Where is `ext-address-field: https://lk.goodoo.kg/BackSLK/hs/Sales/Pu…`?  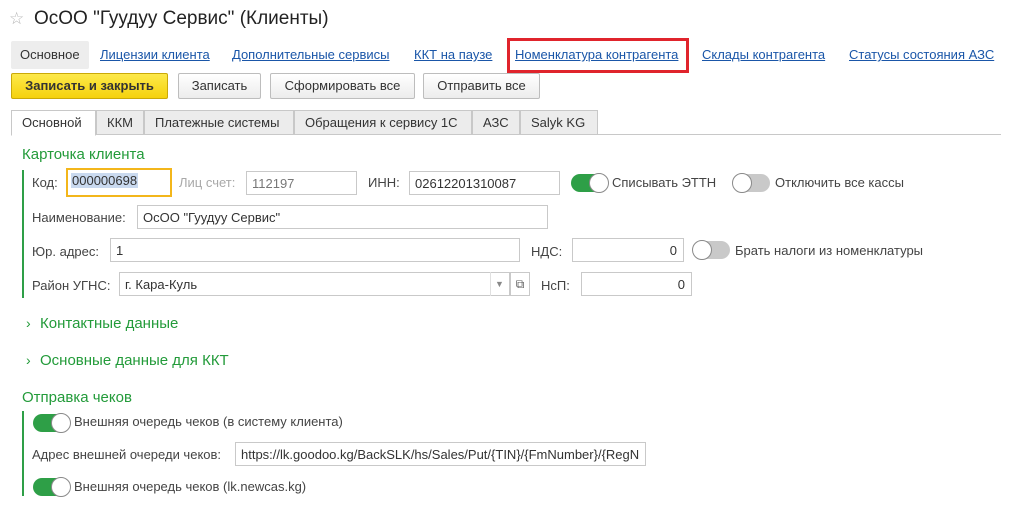 ext-address-field: https://lk.goodoo.kg/BackSLK/hs/Sales/Pu… is located at coordinates (440, 454).